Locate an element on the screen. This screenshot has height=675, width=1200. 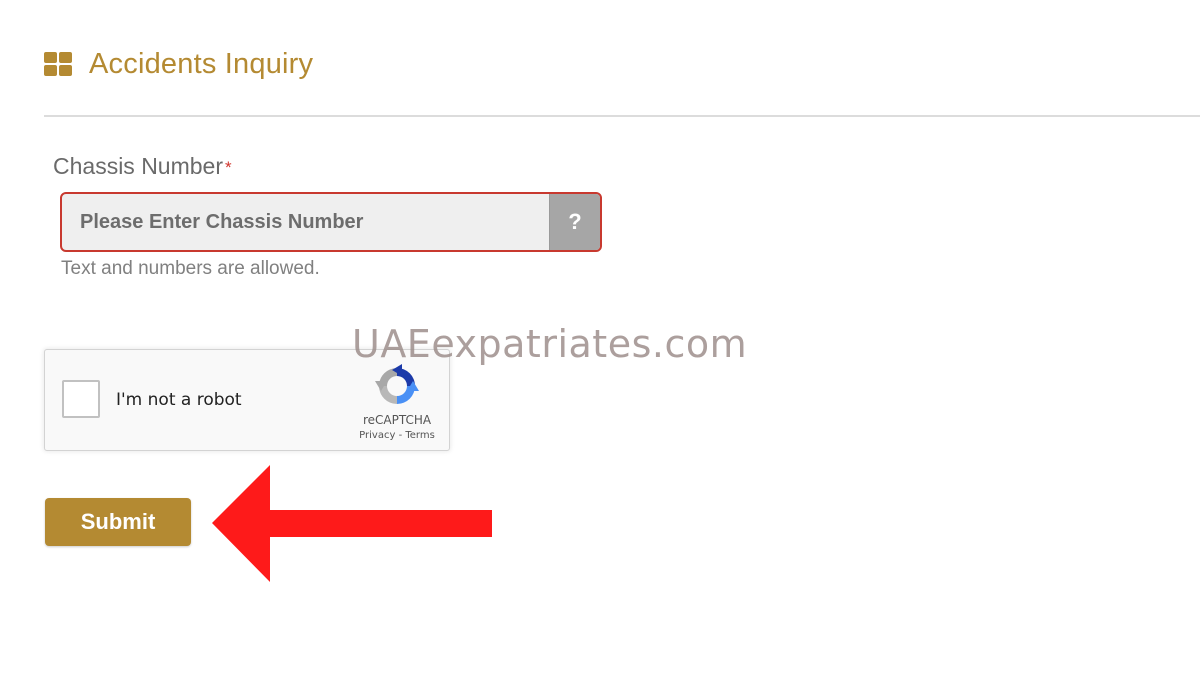
chassis-number-label: Chassis Number * is located at coordinates (142, 166).